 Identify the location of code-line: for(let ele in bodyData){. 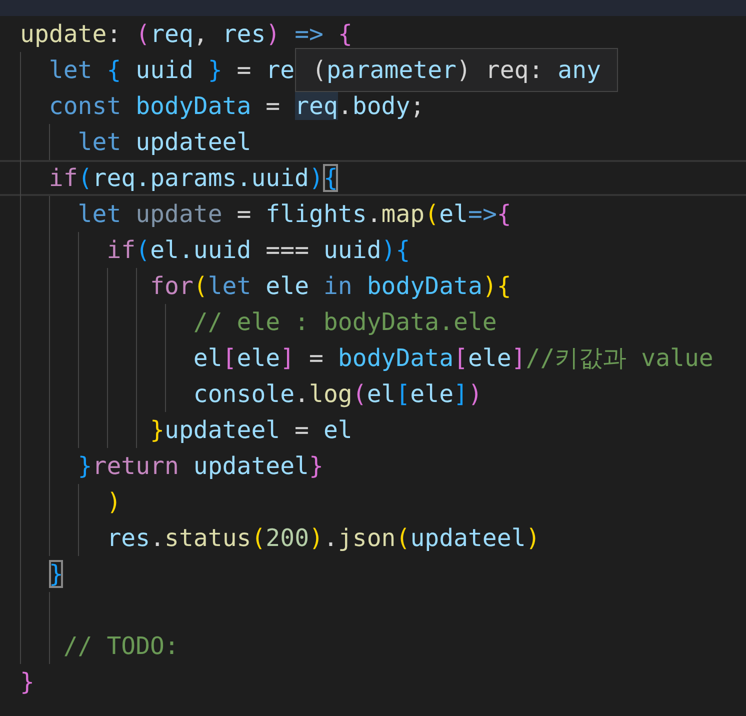
(330, 286).